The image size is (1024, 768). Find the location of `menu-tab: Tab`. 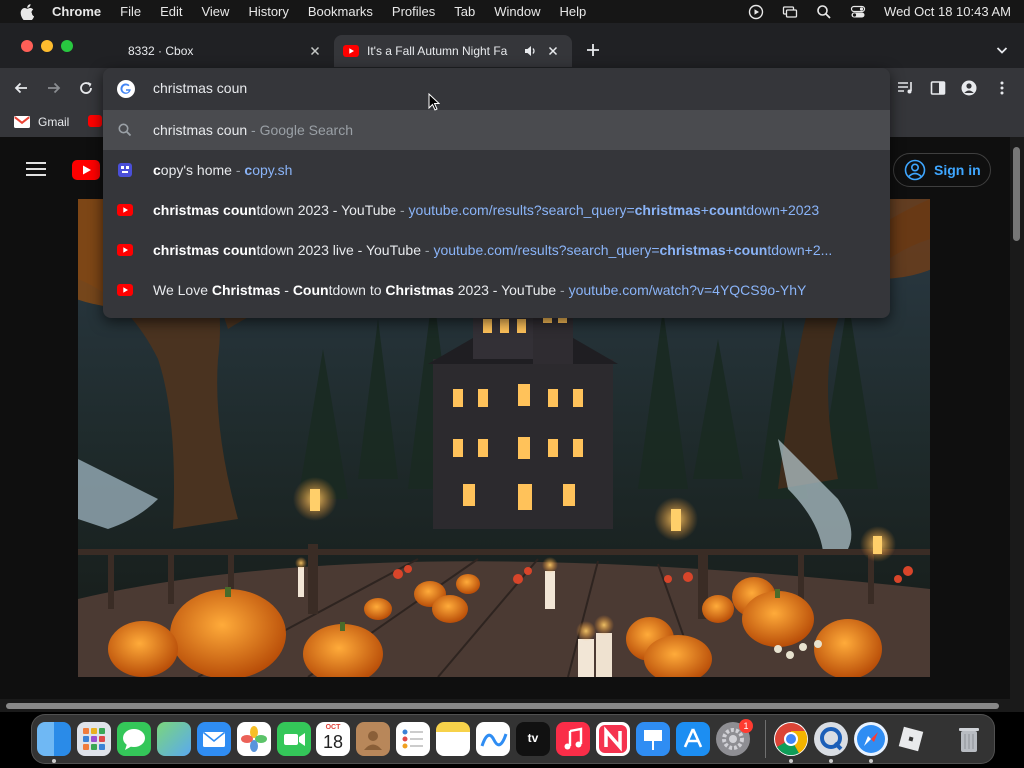

menu-tab: Tab is located at coordinates (464, 11).